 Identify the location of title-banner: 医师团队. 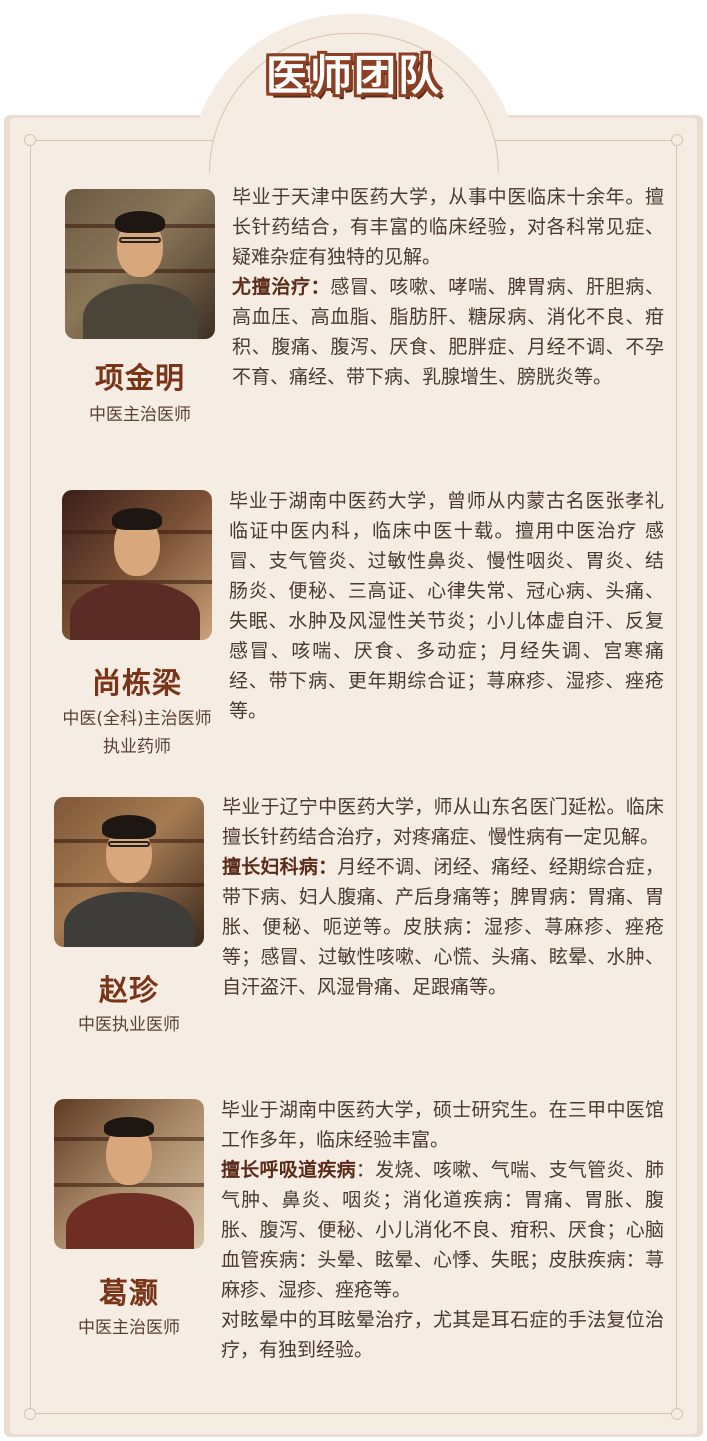
(354, 72).